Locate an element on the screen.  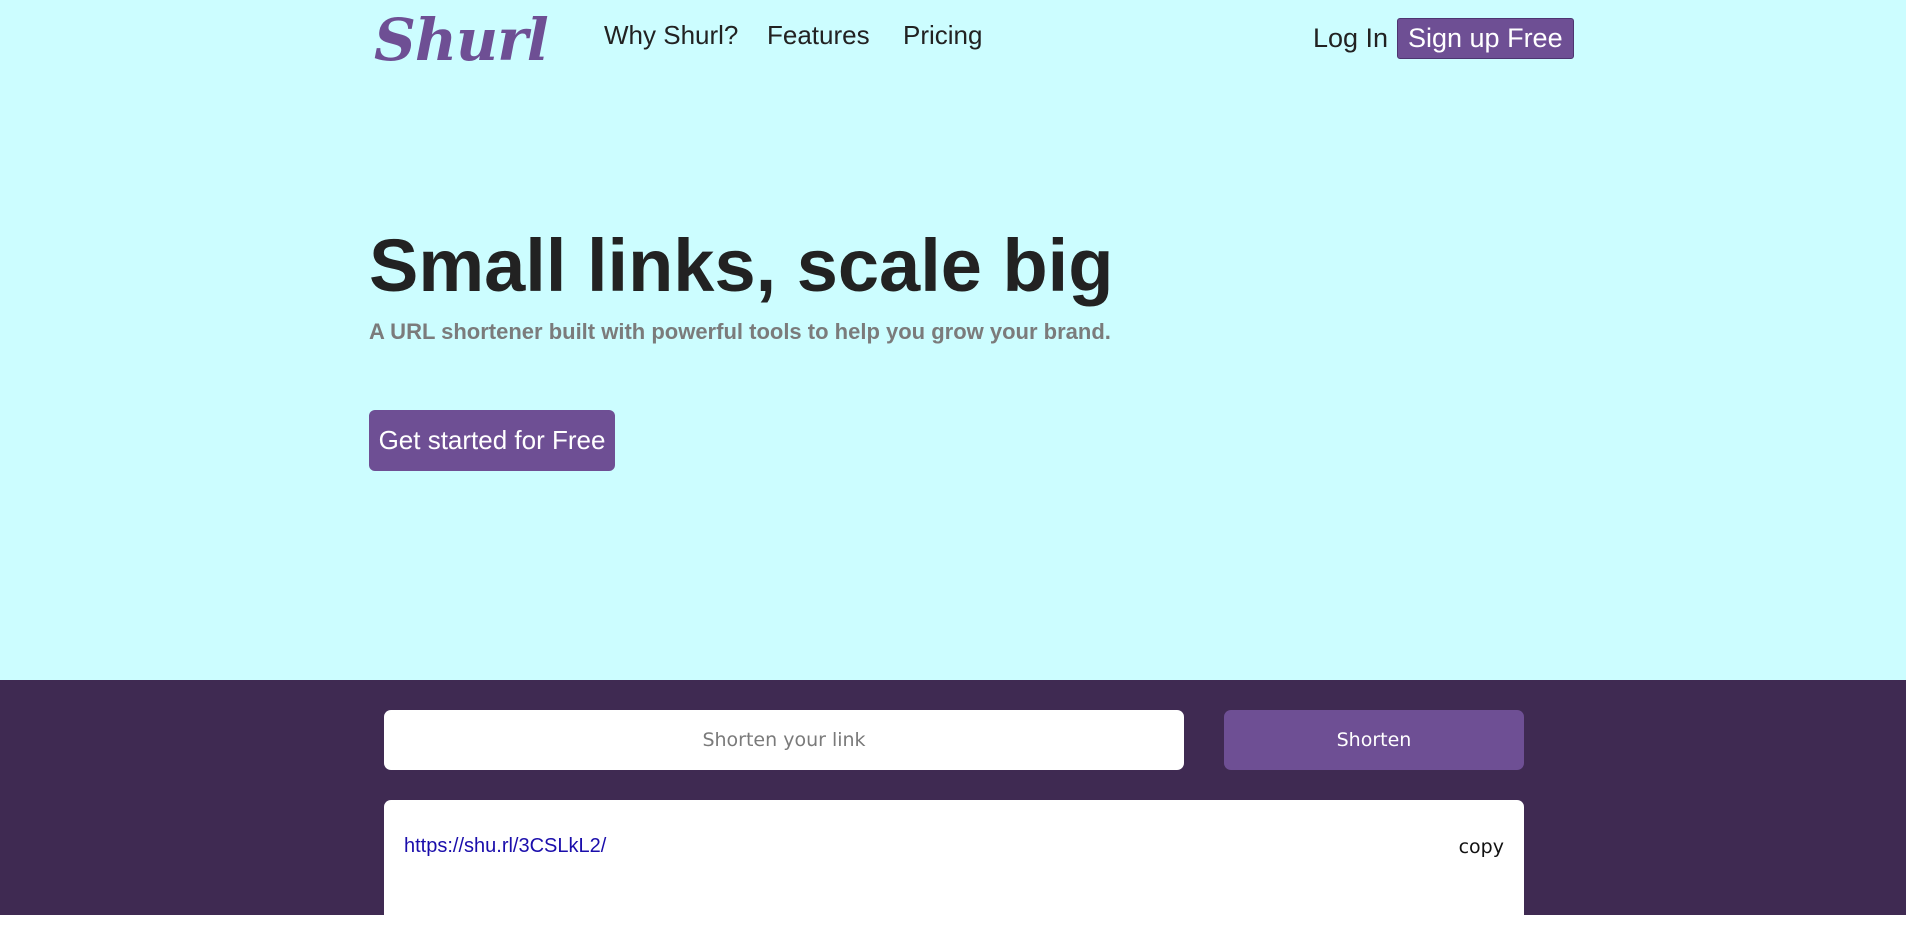
shorten-link-input is located at coordinates (784, 740).